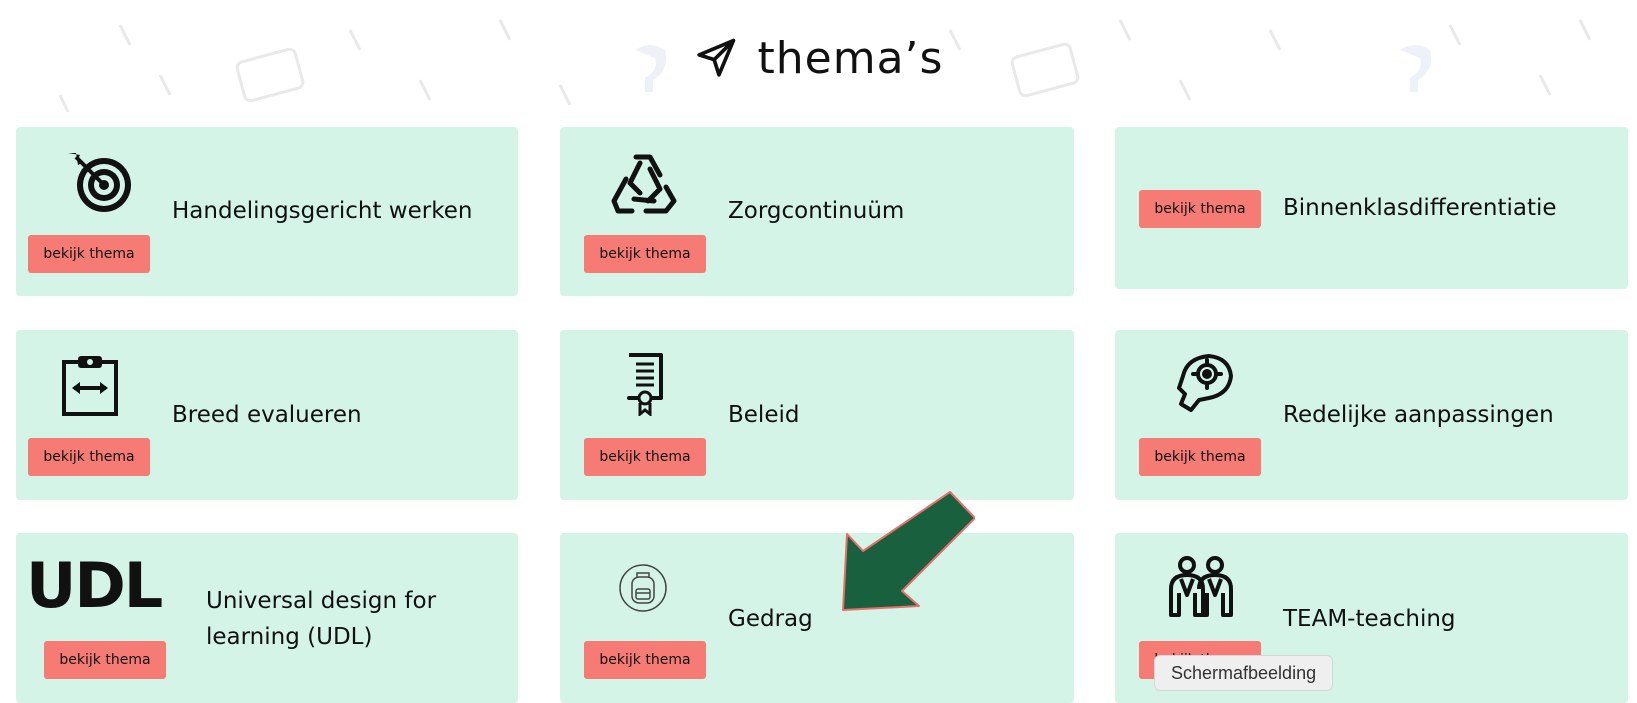 This screenshot has width=1637, height=703. I want to click on recycle-icon, so click(644, 184).